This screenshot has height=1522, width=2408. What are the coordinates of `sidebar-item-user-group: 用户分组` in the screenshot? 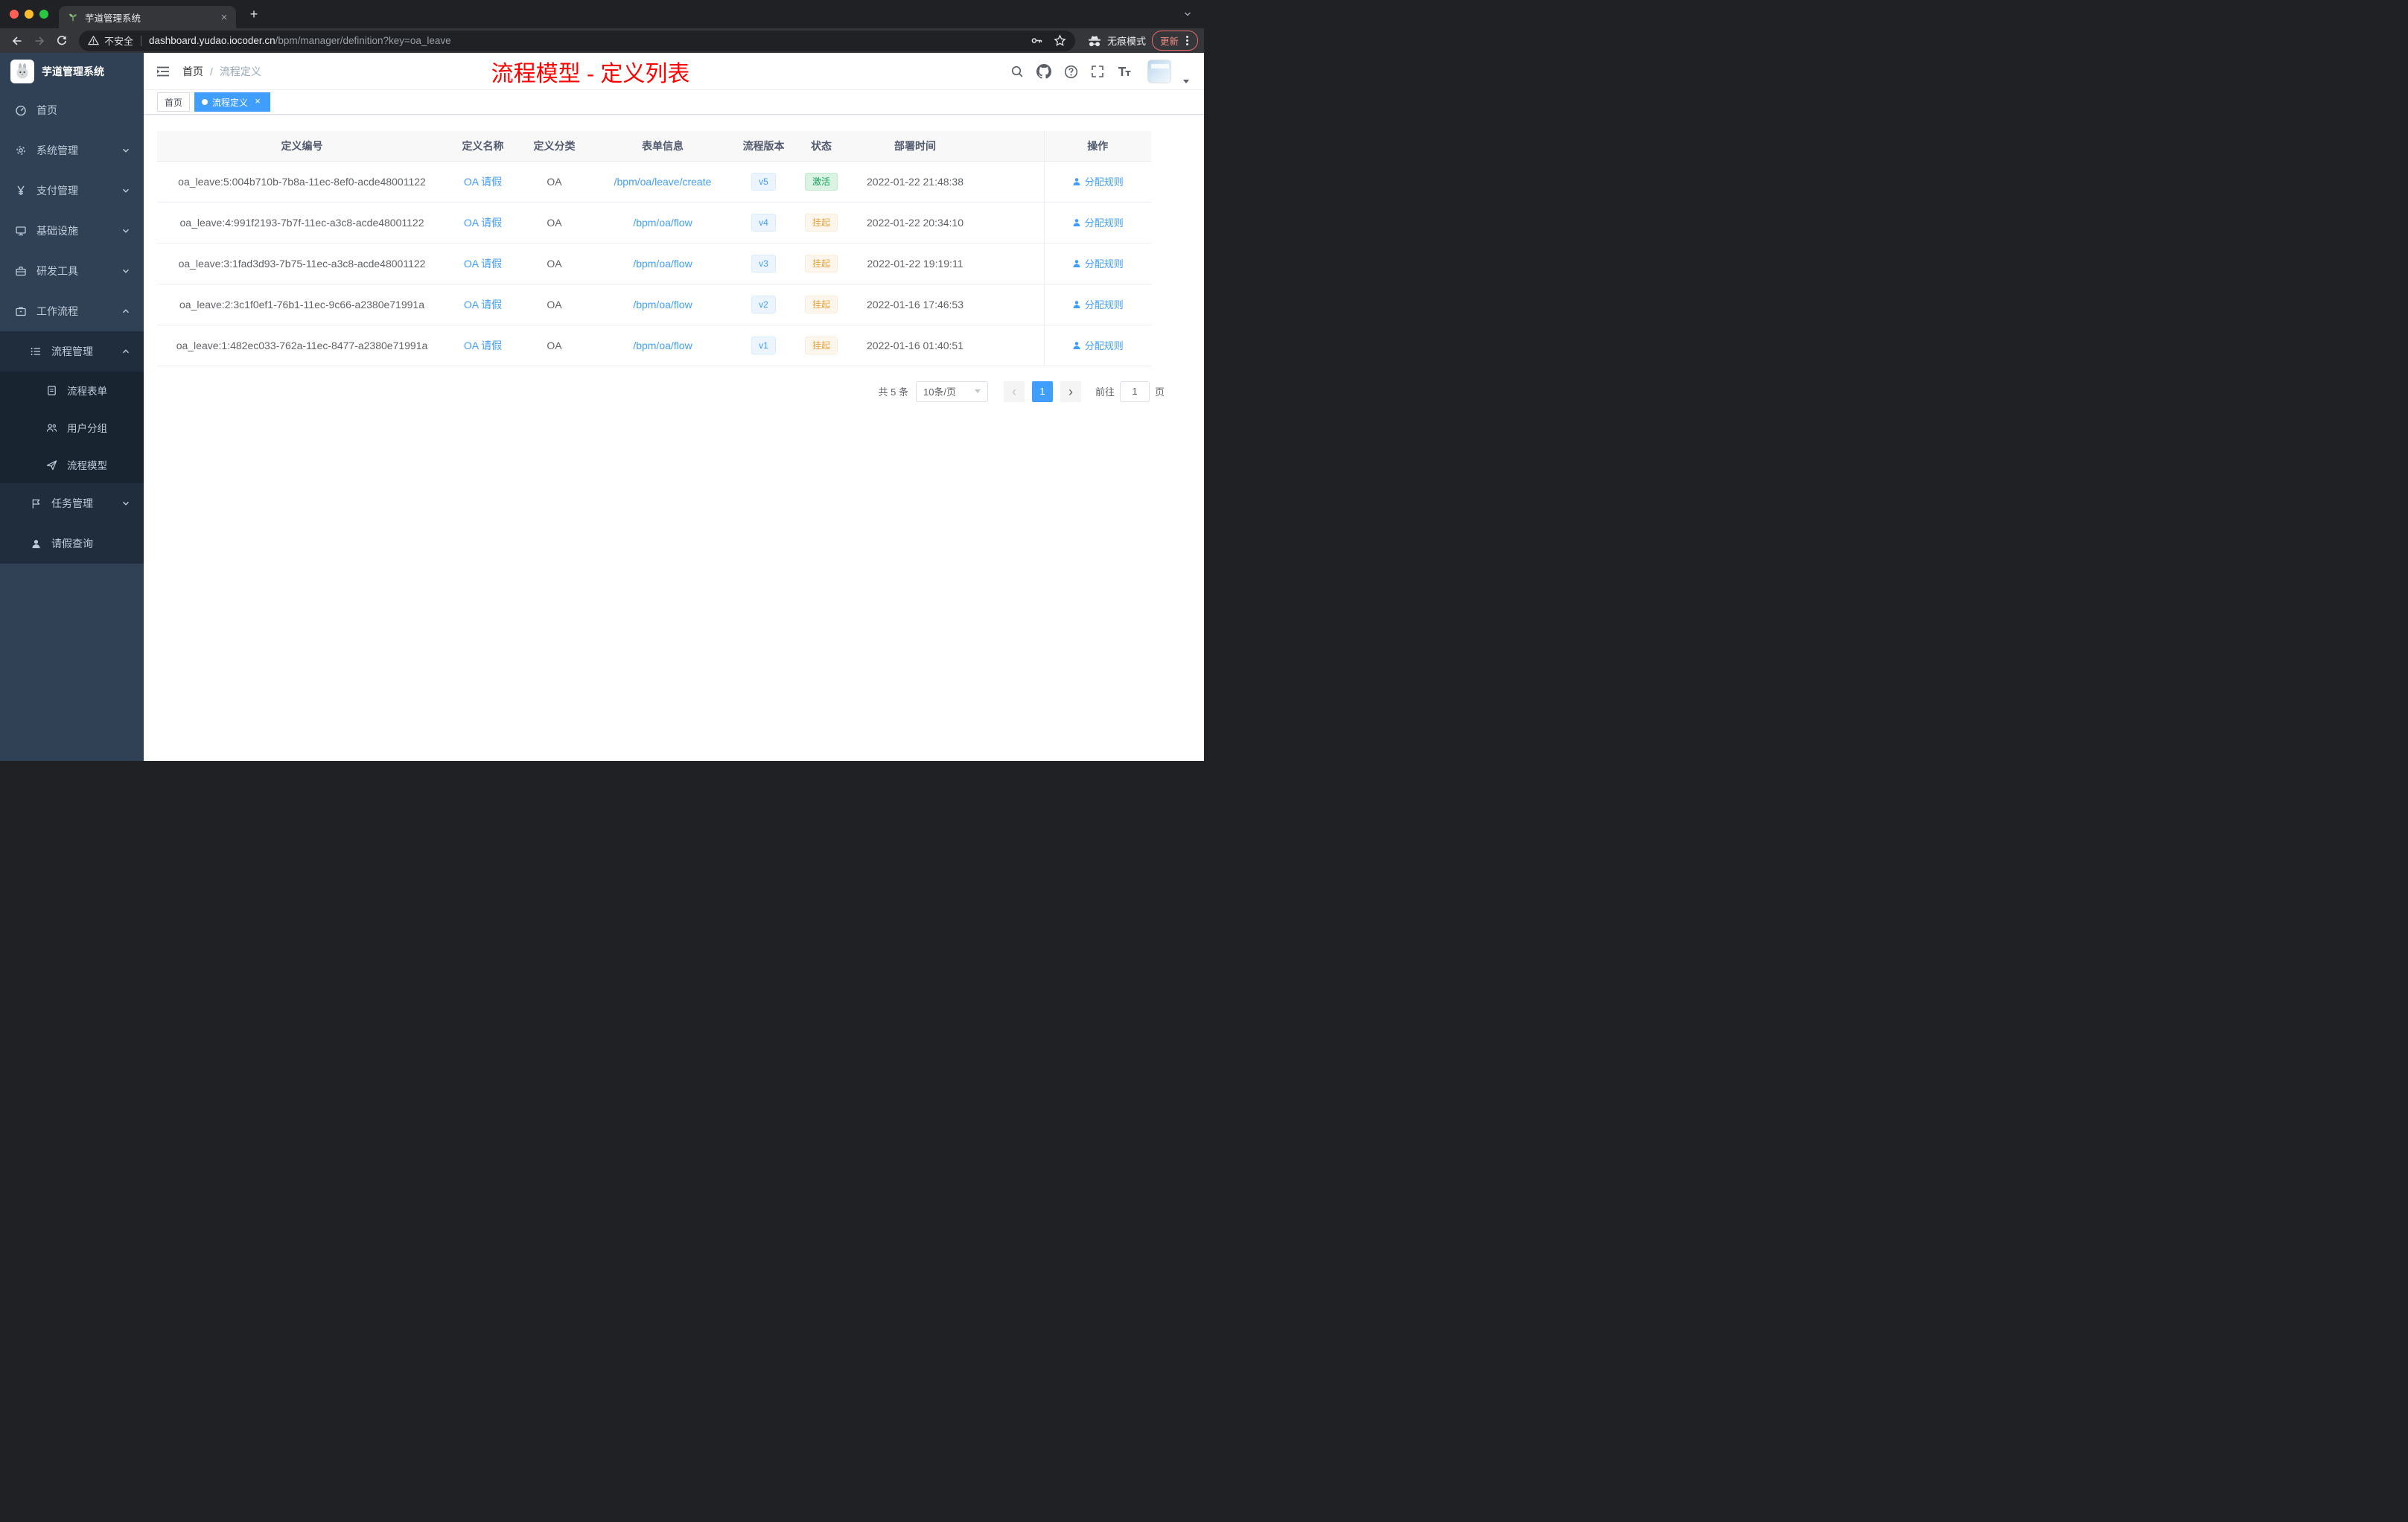 It's located at (72, 427).